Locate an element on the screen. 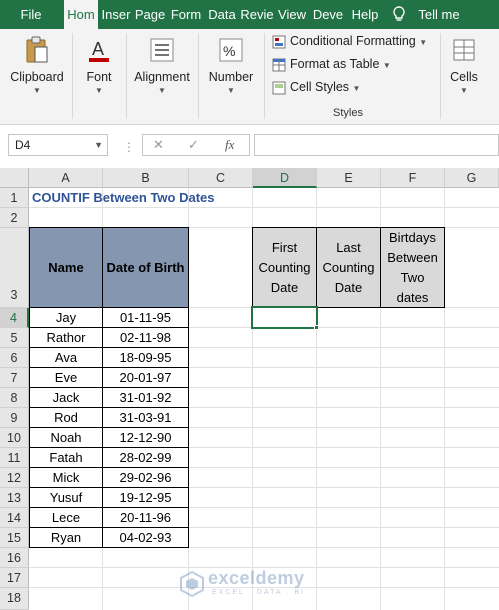  table-row-dob: 29-02-96 is located at coordinates (145, 477).